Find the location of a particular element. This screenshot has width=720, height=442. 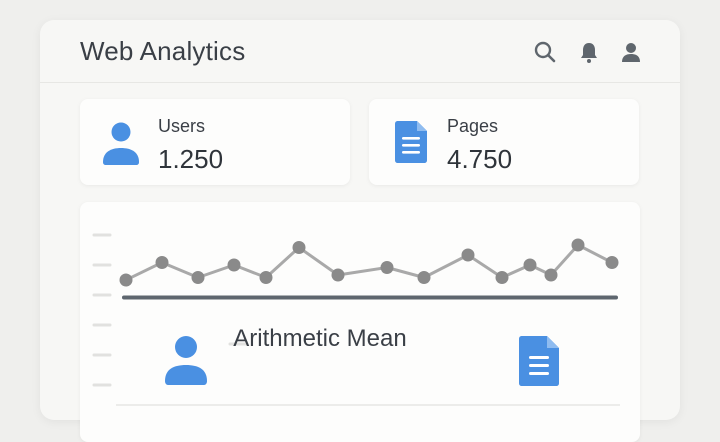

app-header: Web Analytics is located at coordinates (360, 51).